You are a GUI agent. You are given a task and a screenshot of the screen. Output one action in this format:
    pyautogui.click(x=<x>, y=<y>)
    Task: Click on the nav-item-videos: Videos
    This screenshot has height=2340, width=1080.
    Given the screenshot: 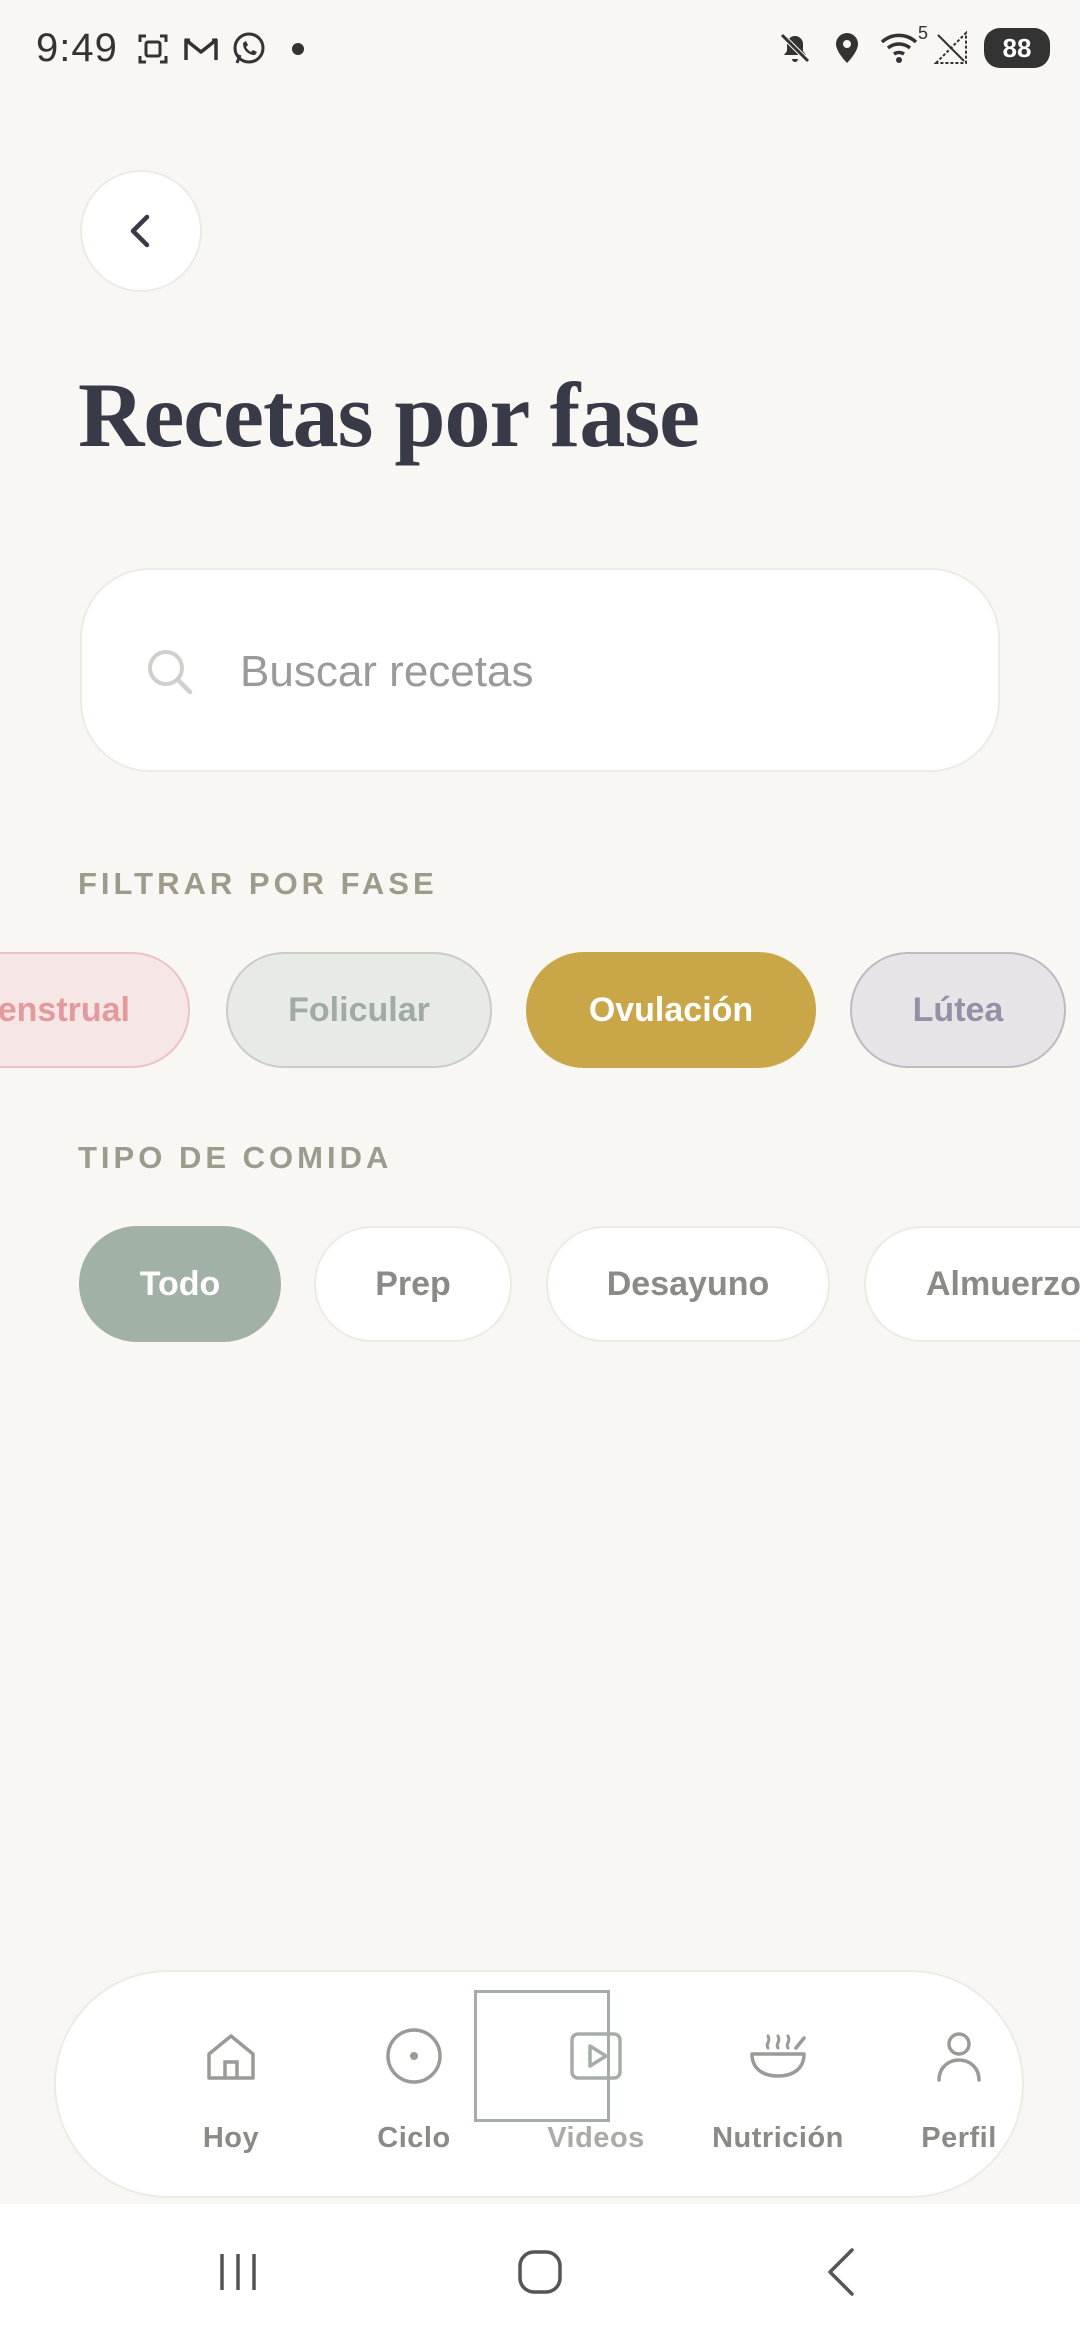 What is the action you would take?
    pyautogui.click(x=596, y=2086)
    